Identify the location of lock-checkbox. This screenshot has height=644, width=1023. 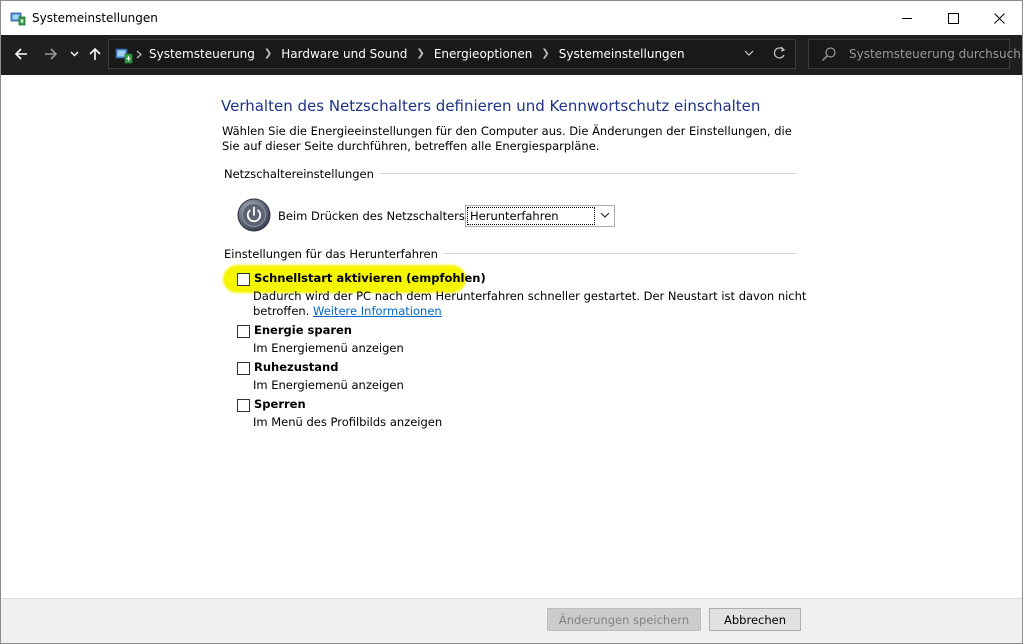
(243, 405).